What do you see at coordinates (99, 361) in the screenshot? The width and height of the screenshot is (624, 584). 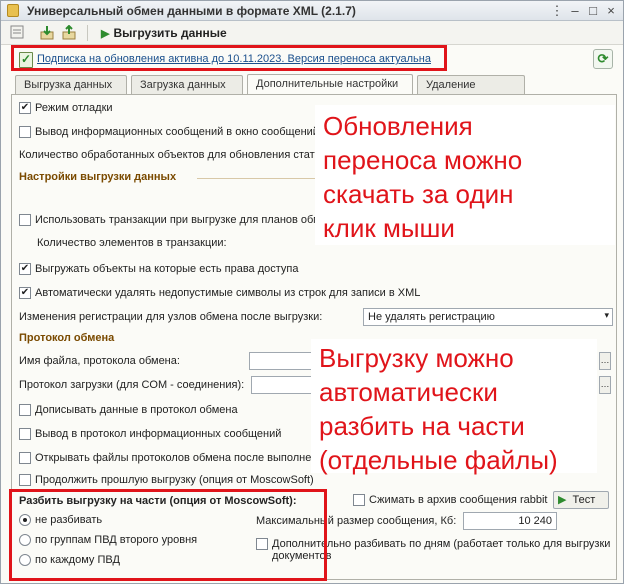 I see `protocol-file-text: Имя файла, протокола обмена:` at bounding box center [99, 361].